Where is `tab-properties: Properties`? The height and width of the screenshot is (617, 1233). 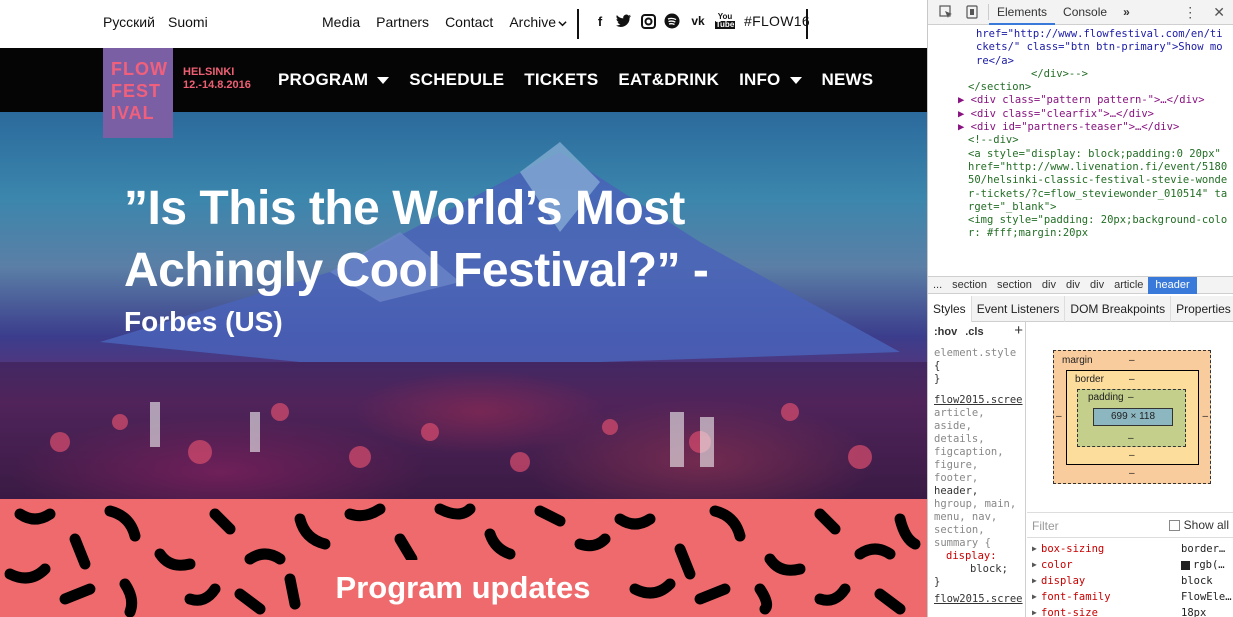 tab-properties: Properties is located at coordinates (1202, 309).